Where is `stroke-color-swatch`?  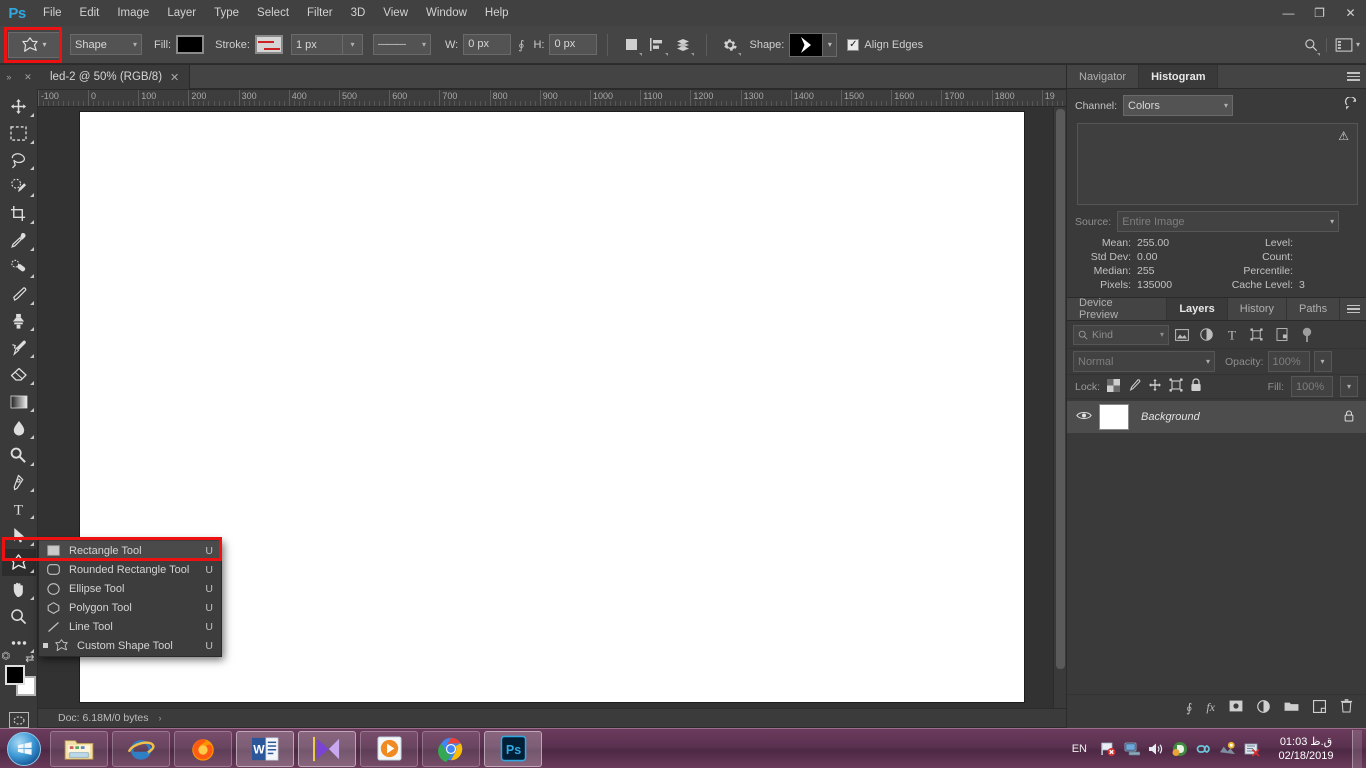 stroke-color-swatch is located at coordinates (268, 44).